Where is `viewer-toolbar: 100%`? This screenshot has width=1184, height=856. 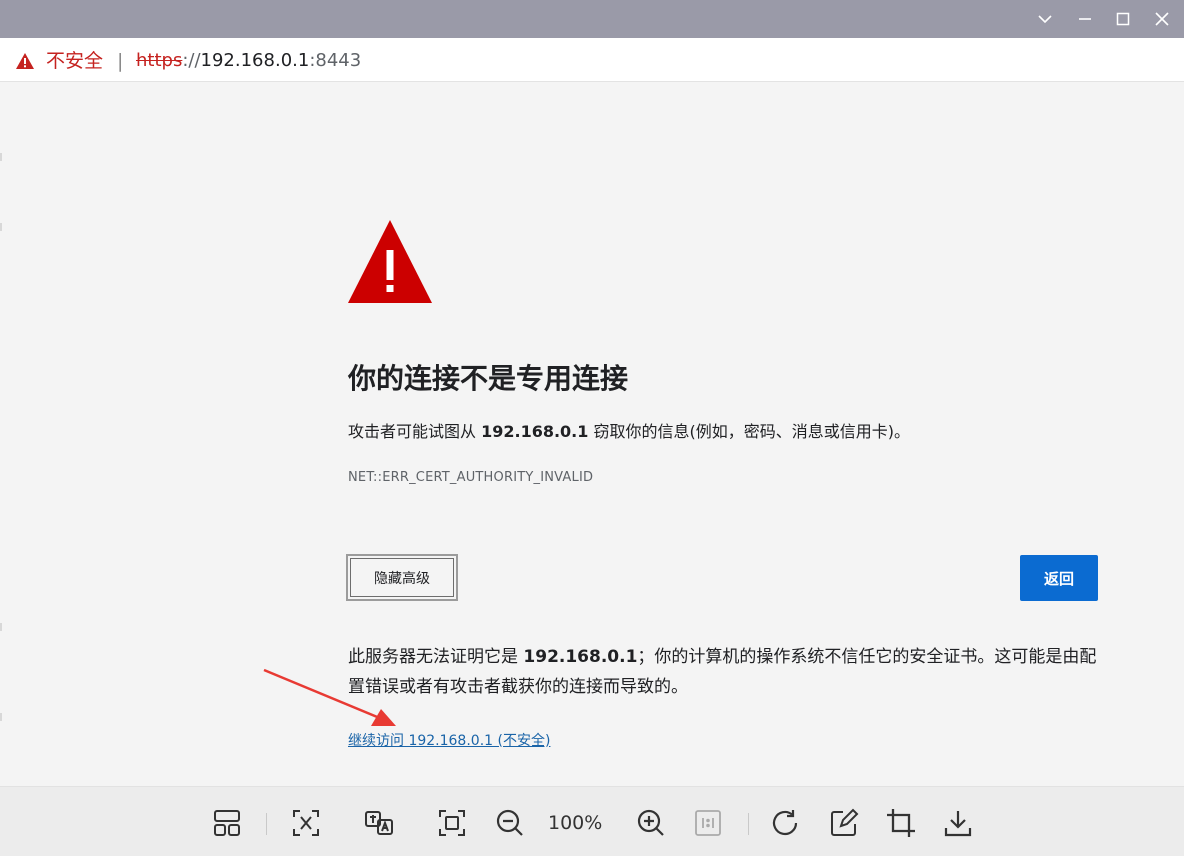 viewer-toolbar: 100% is located at coordinates (592, 821).